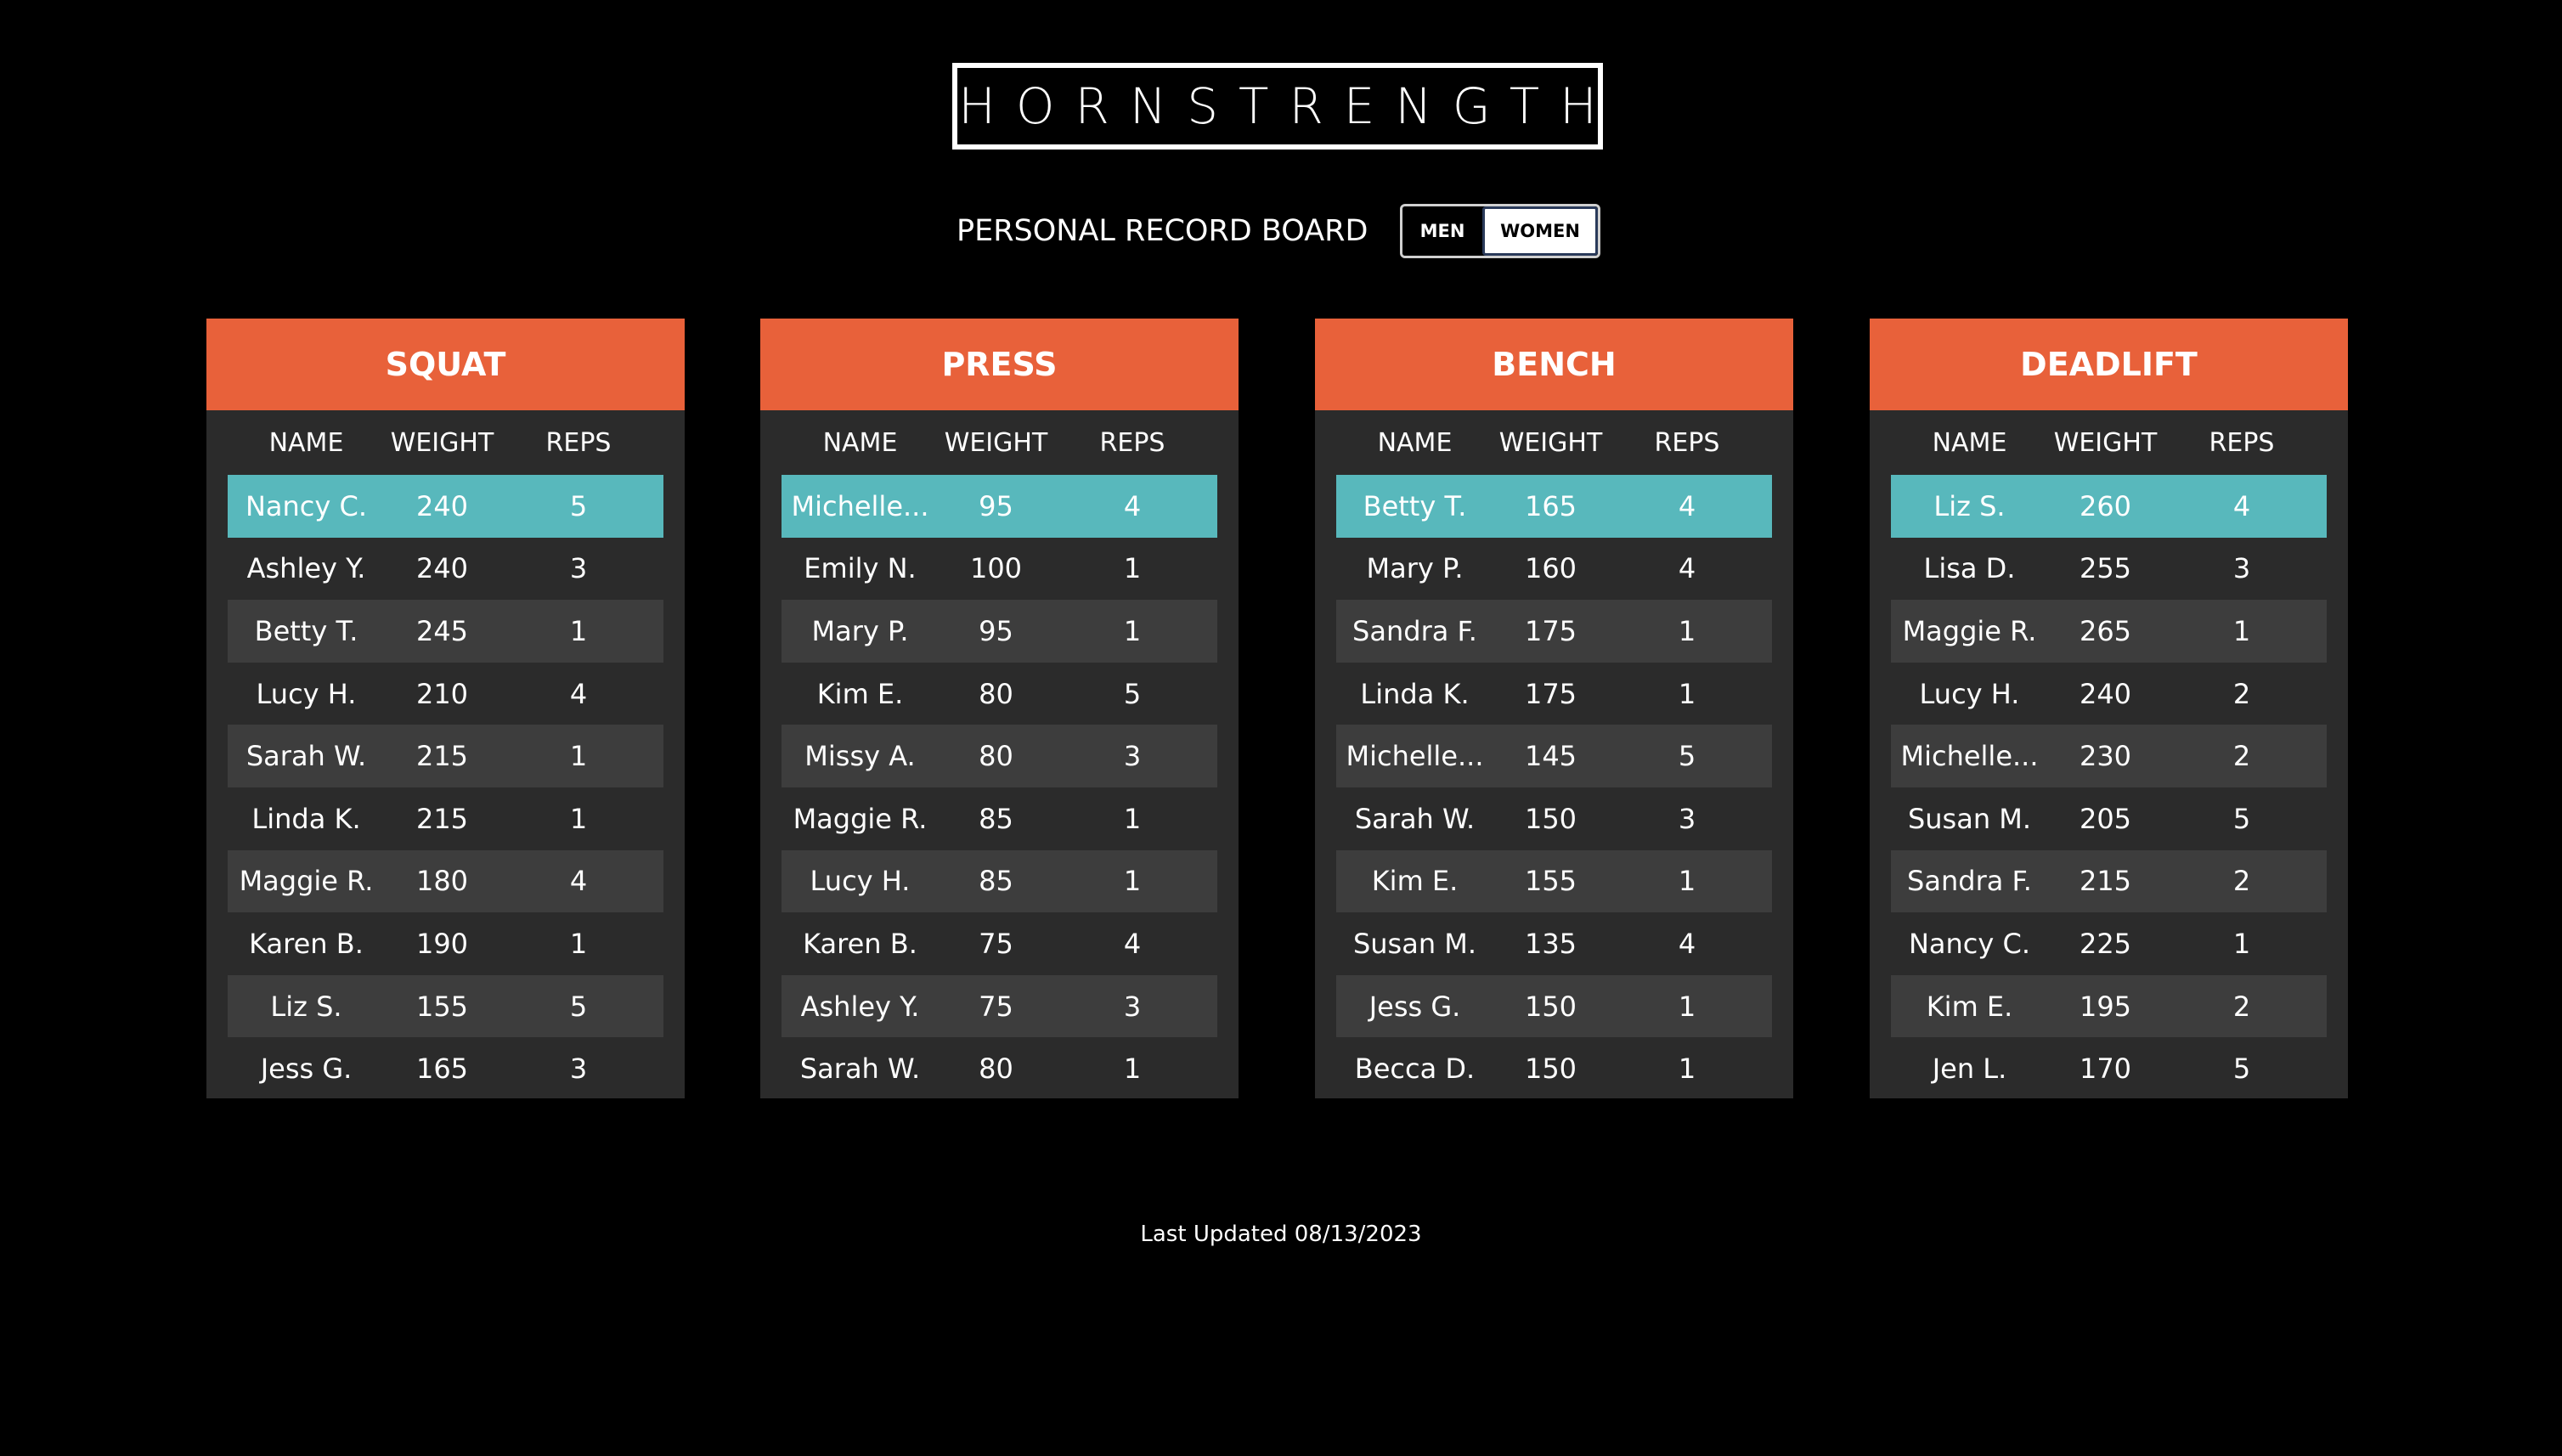 This screenshot has height=1456, width=2562. I want to click on table-row: Kim E. 155 1, so click(1554, 881).